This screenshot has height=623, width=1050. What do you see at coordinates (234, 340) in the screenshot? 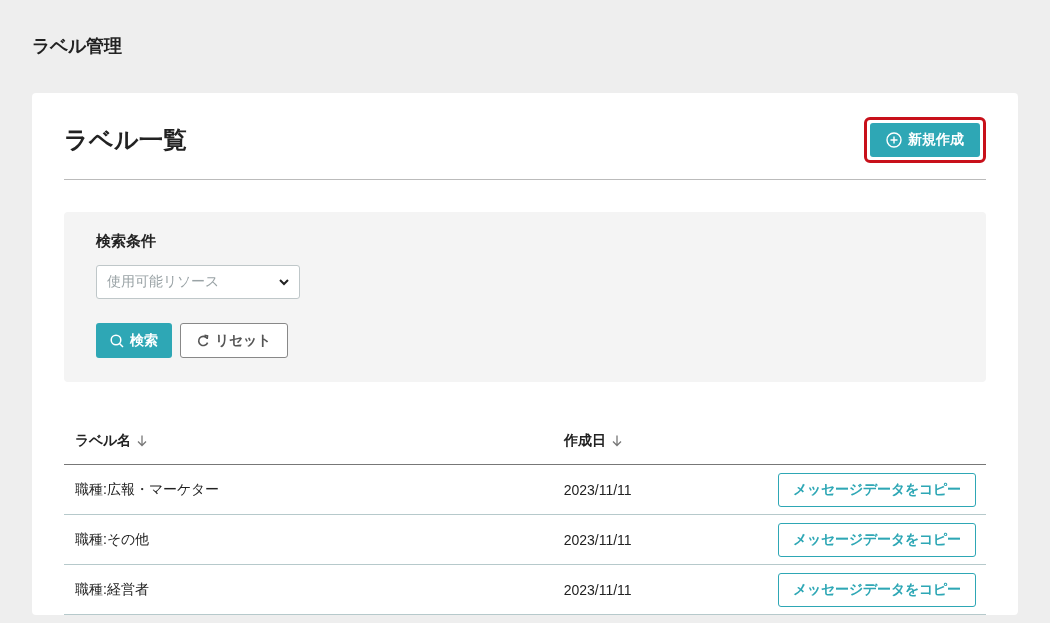
I see `reset-button: リセット` at bounding box center [234, 340].